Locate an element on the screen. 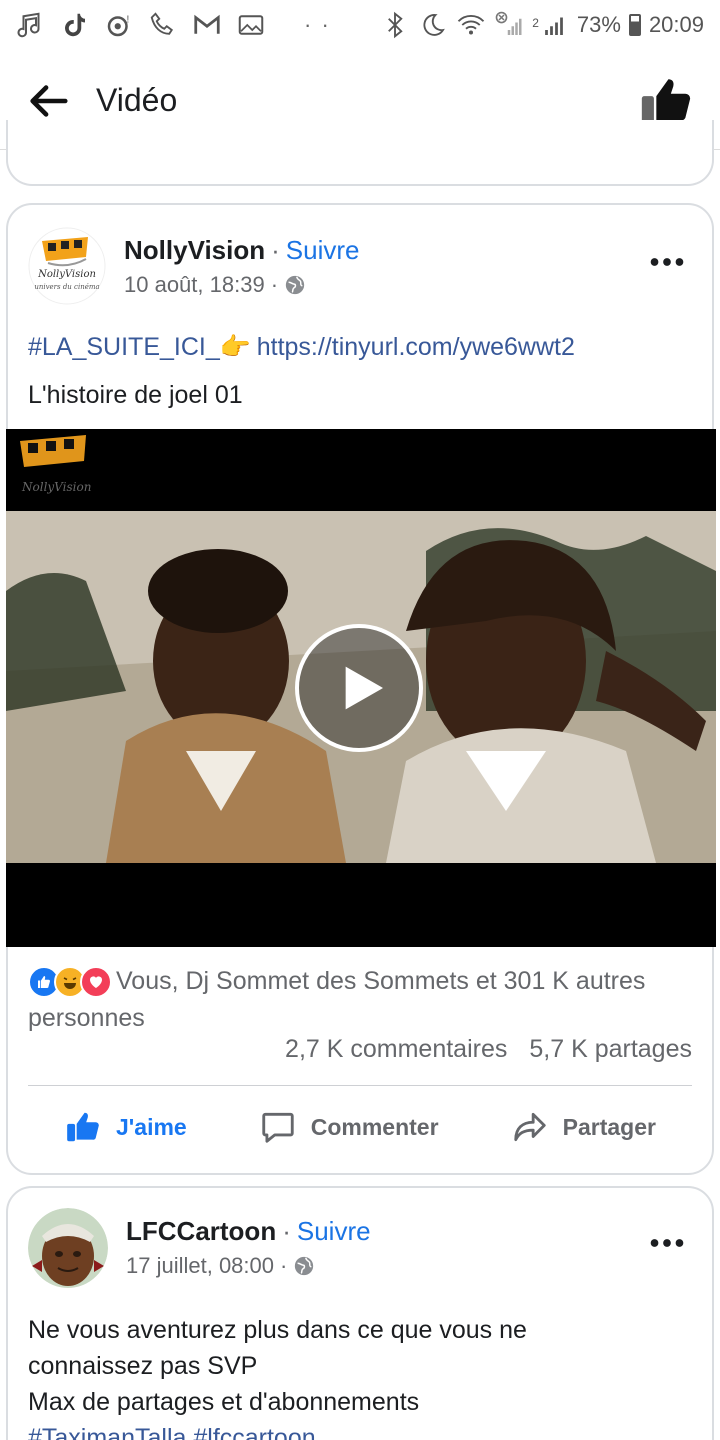  phone-call-icon is located at coordinates (162, 23).